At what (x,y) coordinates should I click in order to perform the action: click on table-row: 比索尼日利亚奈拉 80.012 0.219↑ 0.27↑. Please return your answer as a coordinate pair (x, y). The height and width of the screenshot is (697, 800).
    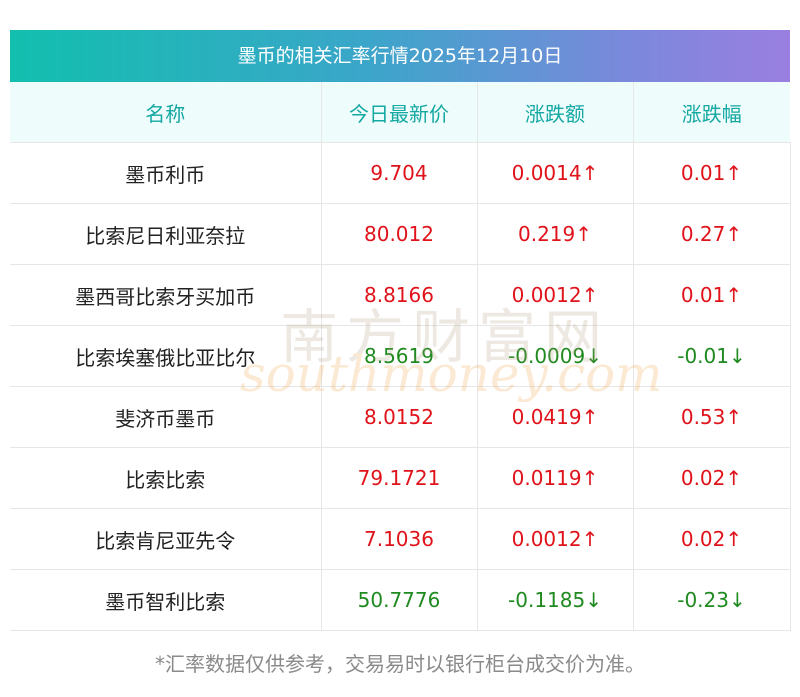
    Looking at the image, I should click on (400, 234).